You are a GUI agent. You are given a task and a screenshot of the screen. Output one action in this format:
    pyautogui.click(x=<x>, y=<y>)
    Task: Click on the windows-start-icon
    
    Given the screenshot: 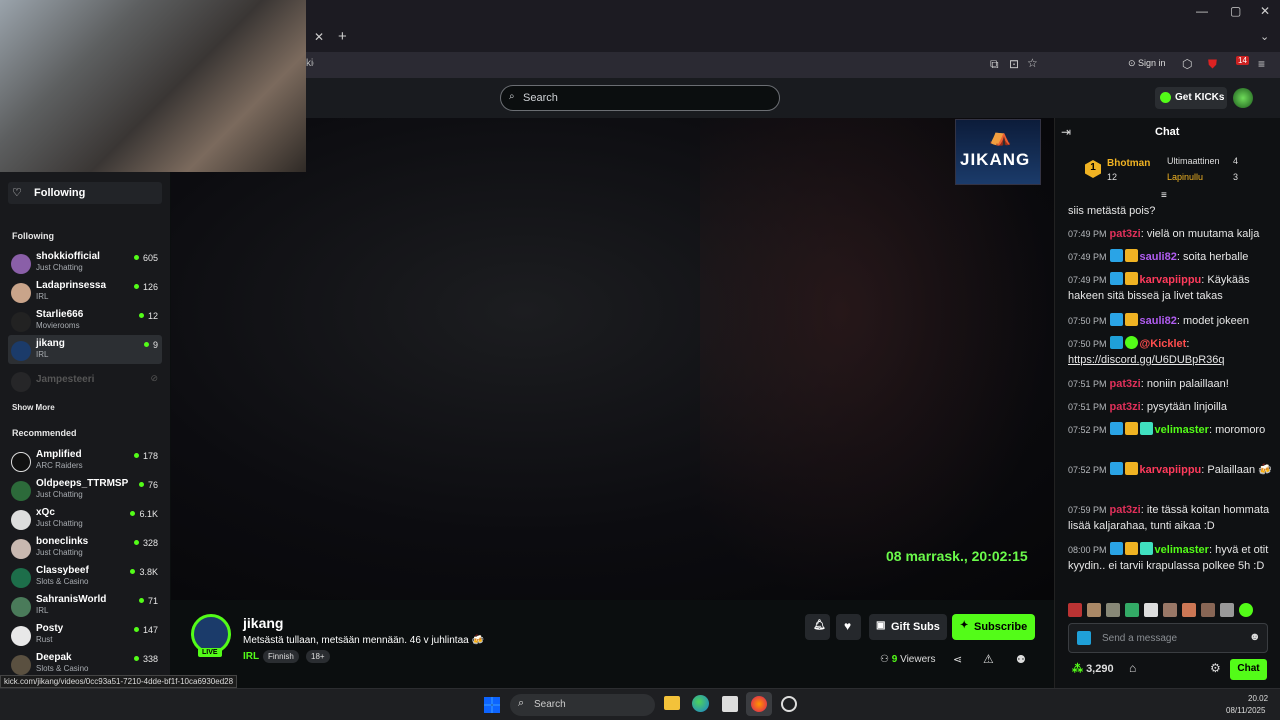 What is the action you would take?
    pyautogui.click(x=492, y=705)
    